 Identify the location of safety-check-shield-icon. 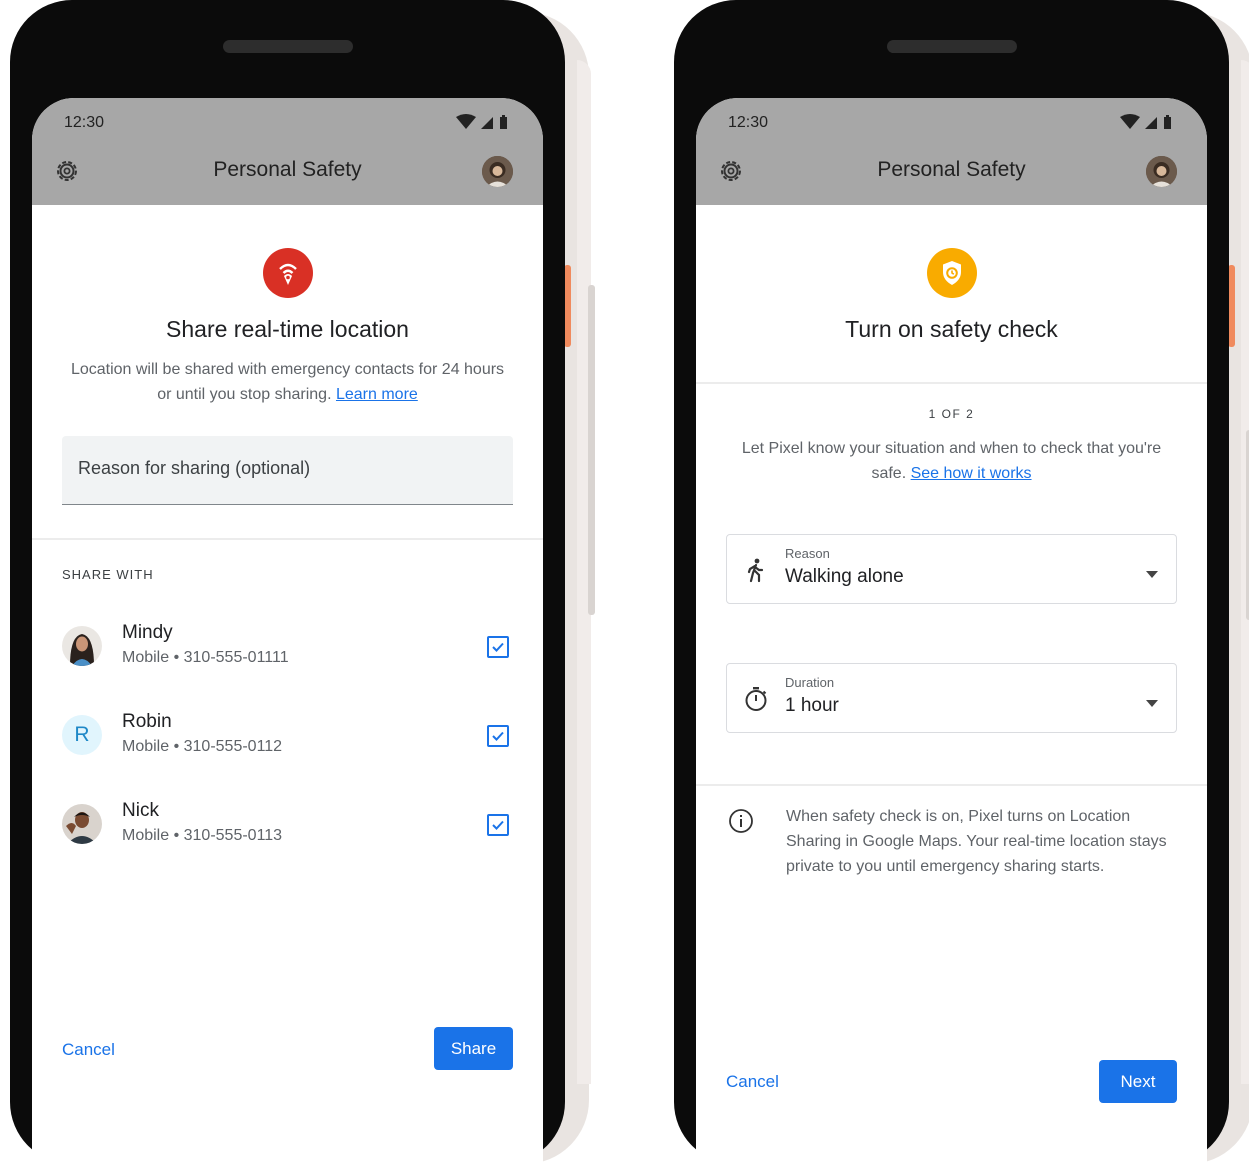
(951, 273).